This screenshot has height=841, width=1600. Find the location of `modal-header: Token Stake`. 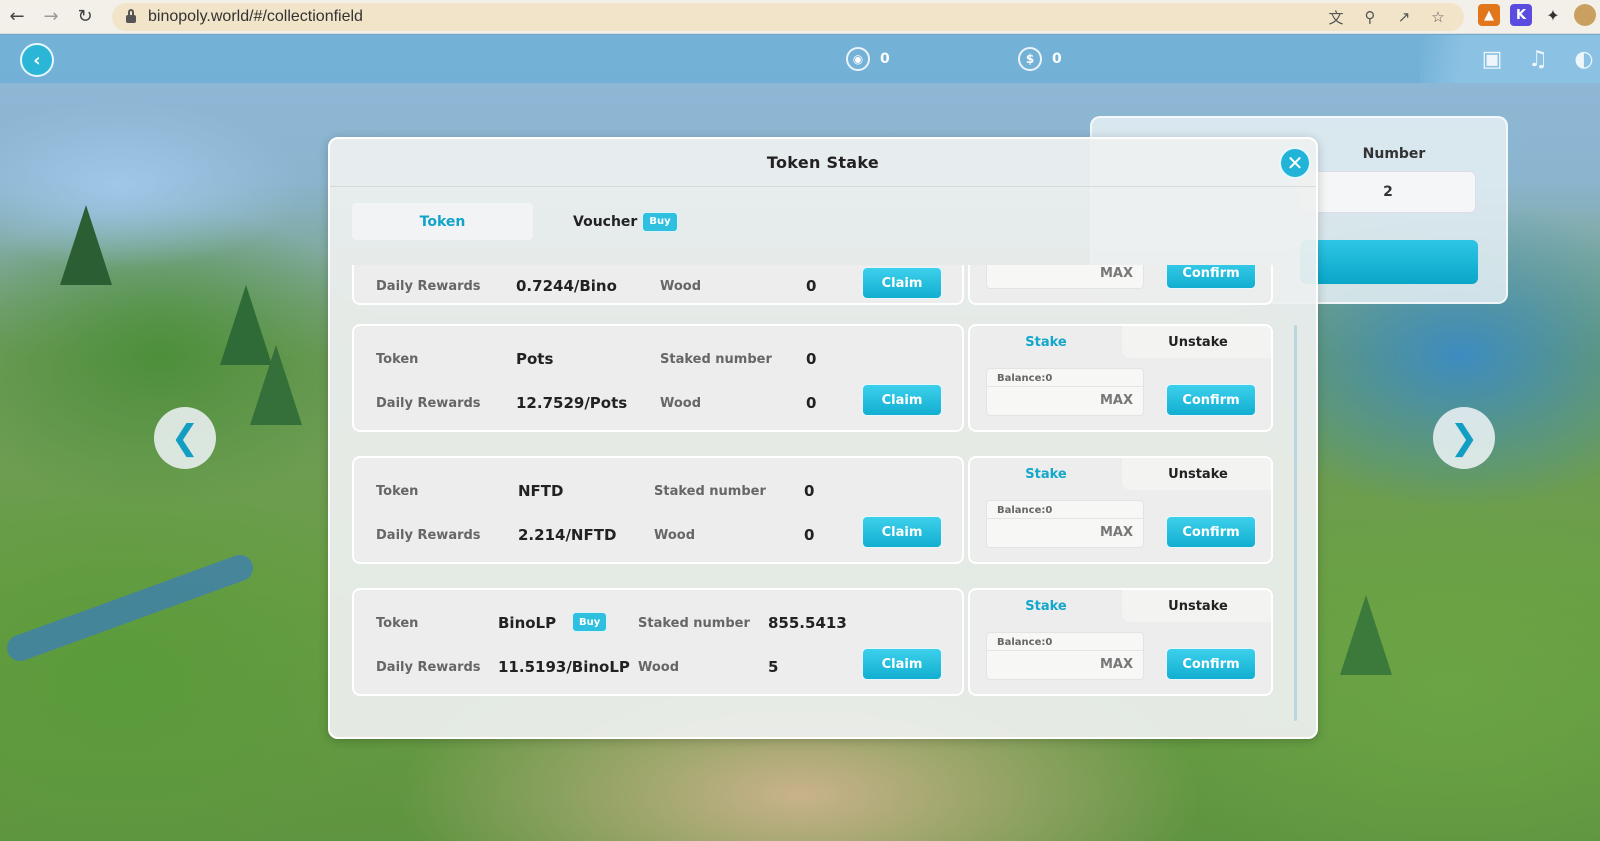

modal-header: Token Stake is located at coordinates (823, 163).